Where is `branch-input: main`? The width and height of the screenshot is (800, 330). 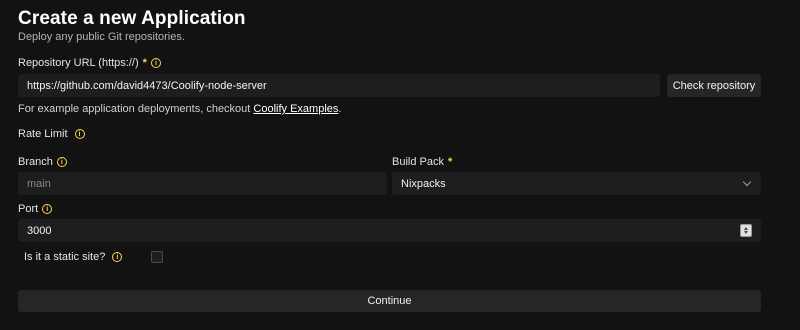
branch-input: main is located at coordinates (202, 183).